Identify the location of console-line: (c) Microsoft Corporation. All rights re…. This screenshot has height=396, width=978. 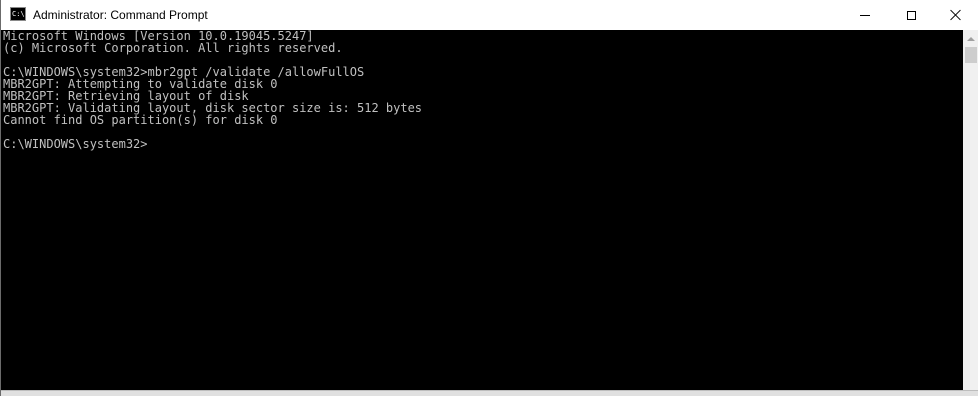
(173, 48).